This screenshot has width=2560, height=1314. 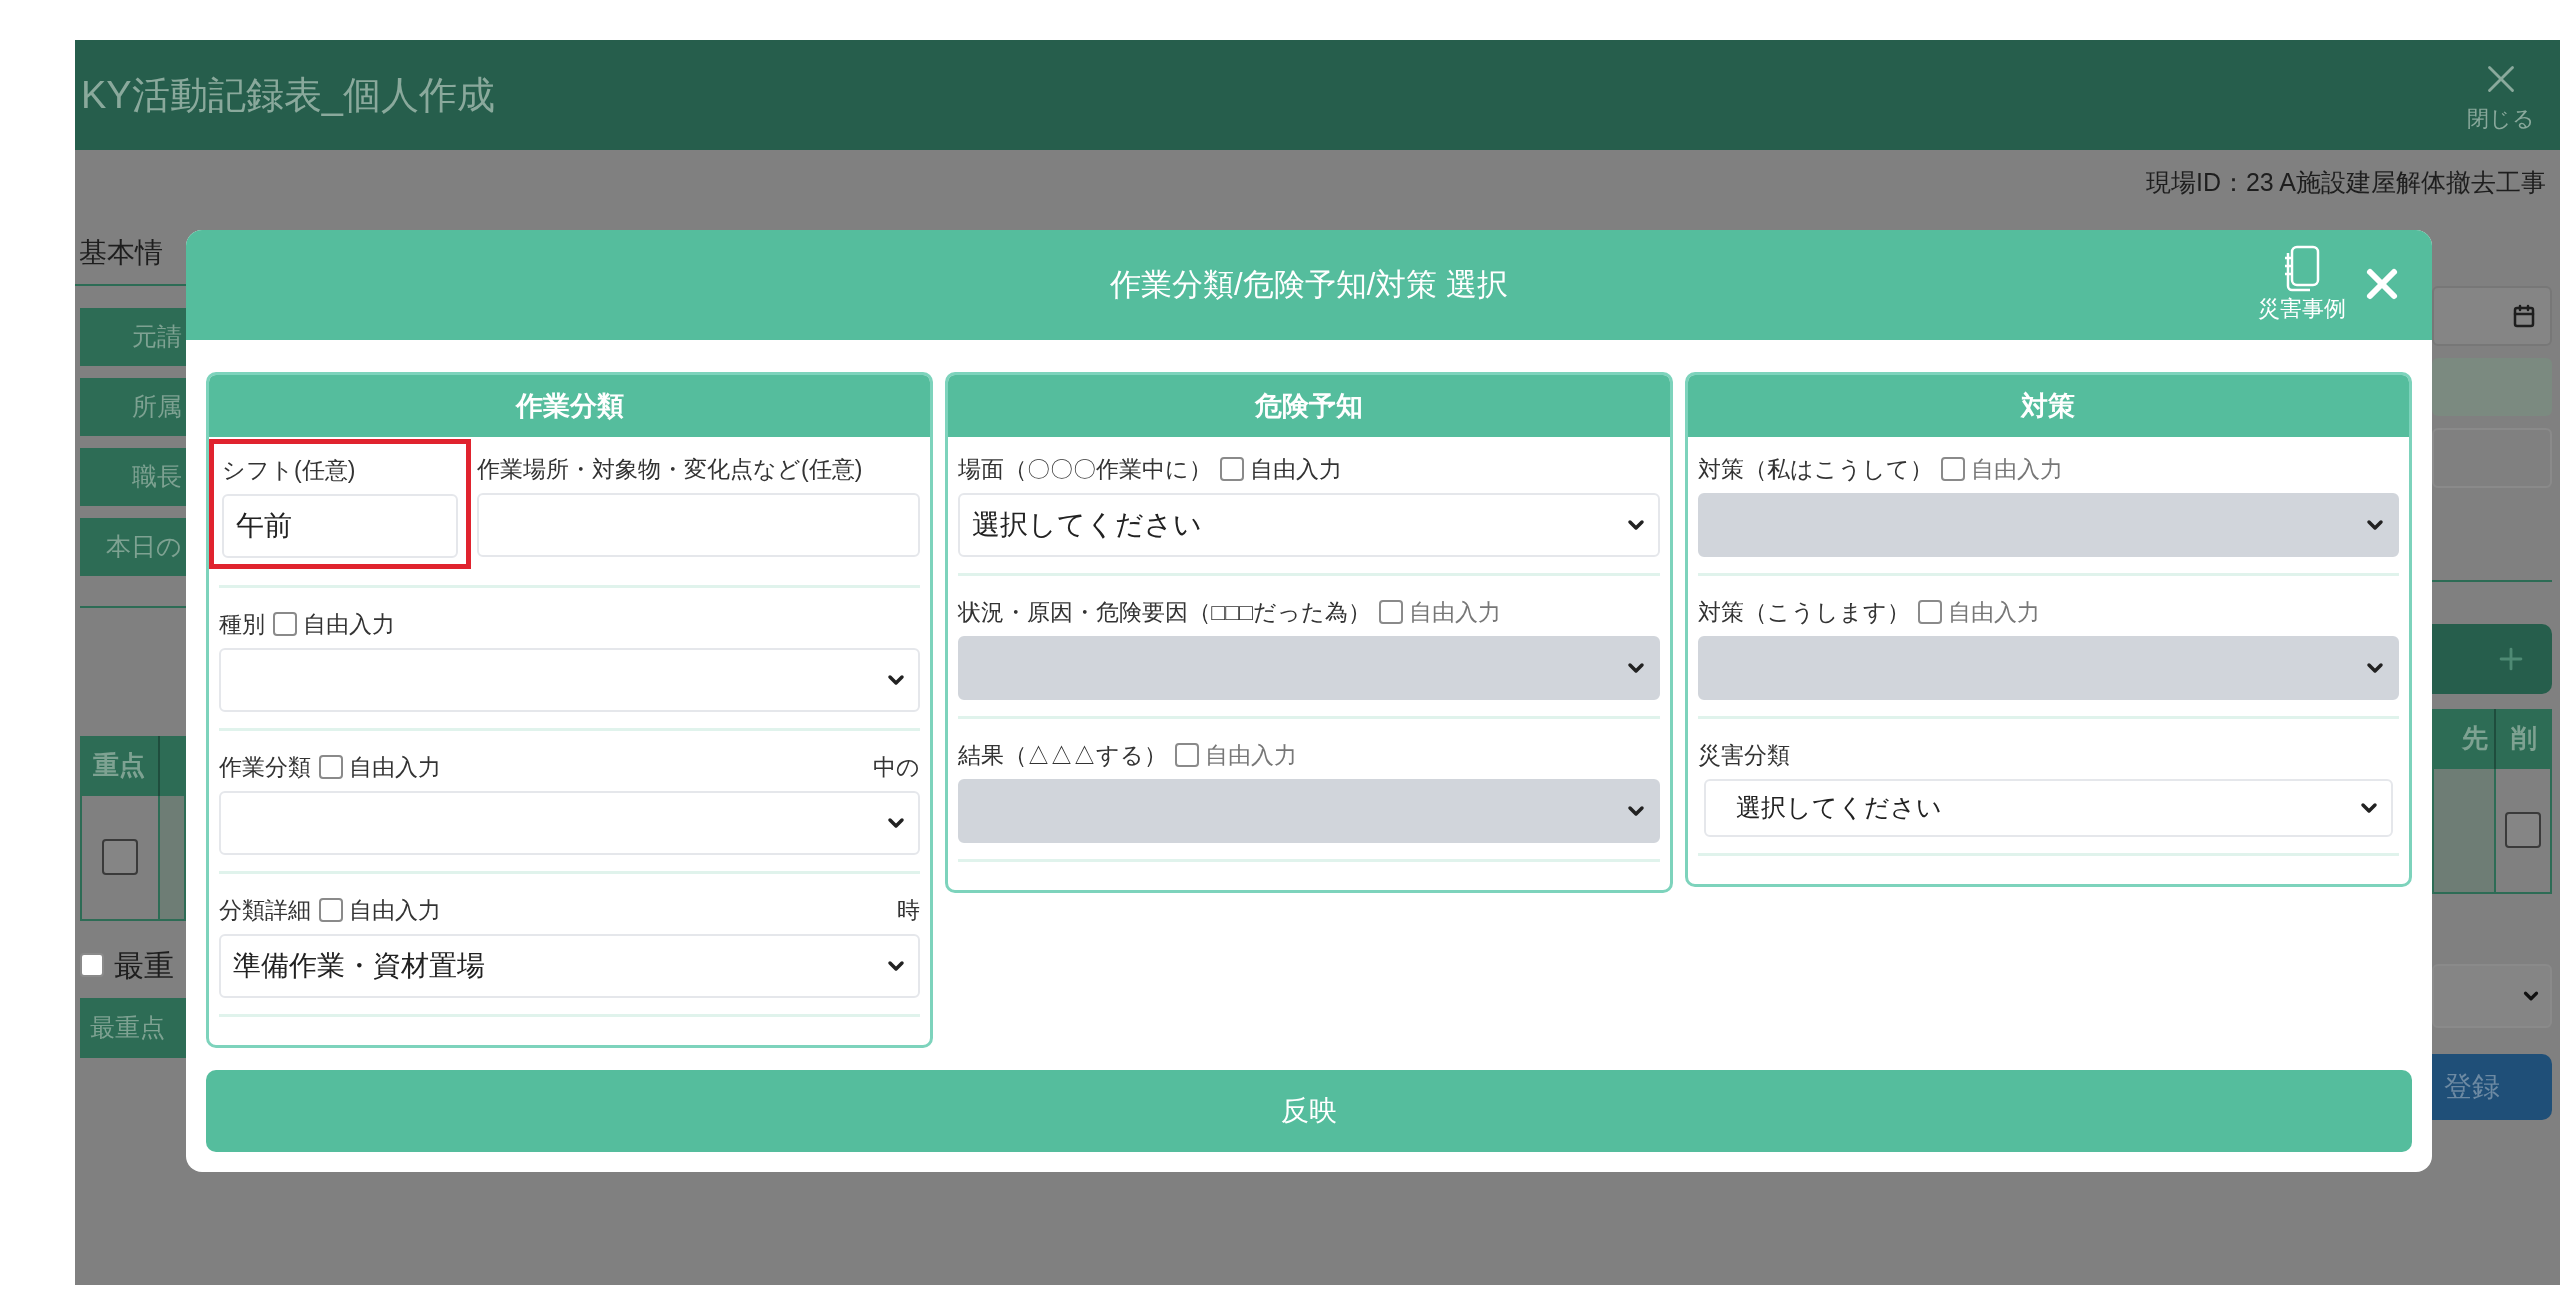 What do you see at coordinates (265, 767) in the screenshot?
I see `field-label: 作業分類` at bounding box center [265, 767].